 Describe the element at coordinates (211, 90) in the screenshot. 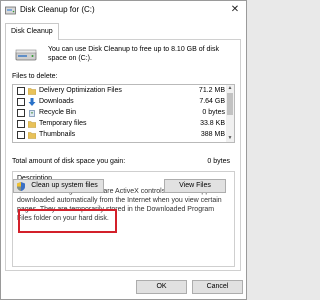

I see `list-item-size: 71.2 MB` at that location.